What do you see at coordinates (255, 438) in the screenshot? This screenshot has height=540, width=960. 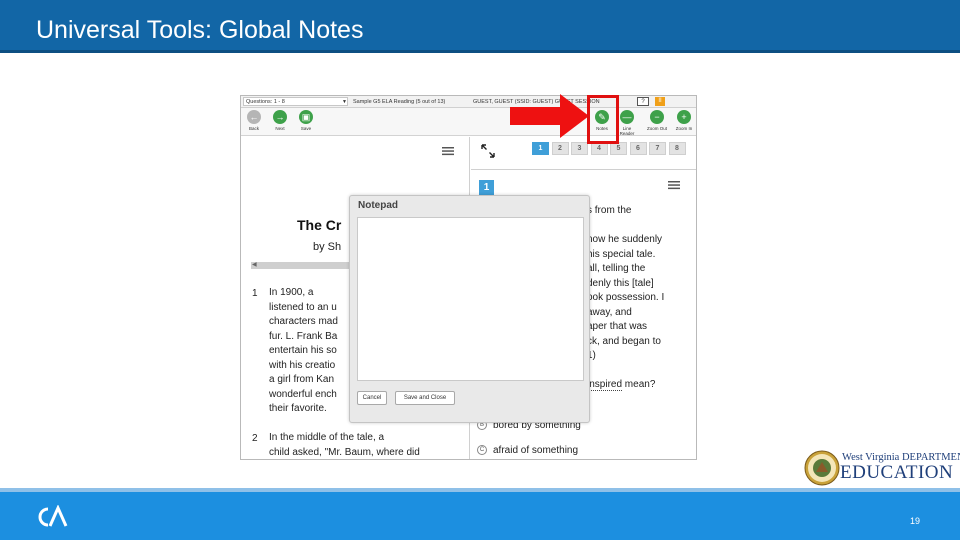 I see `paragraph-number: 2` at bounding box center [255, 438].